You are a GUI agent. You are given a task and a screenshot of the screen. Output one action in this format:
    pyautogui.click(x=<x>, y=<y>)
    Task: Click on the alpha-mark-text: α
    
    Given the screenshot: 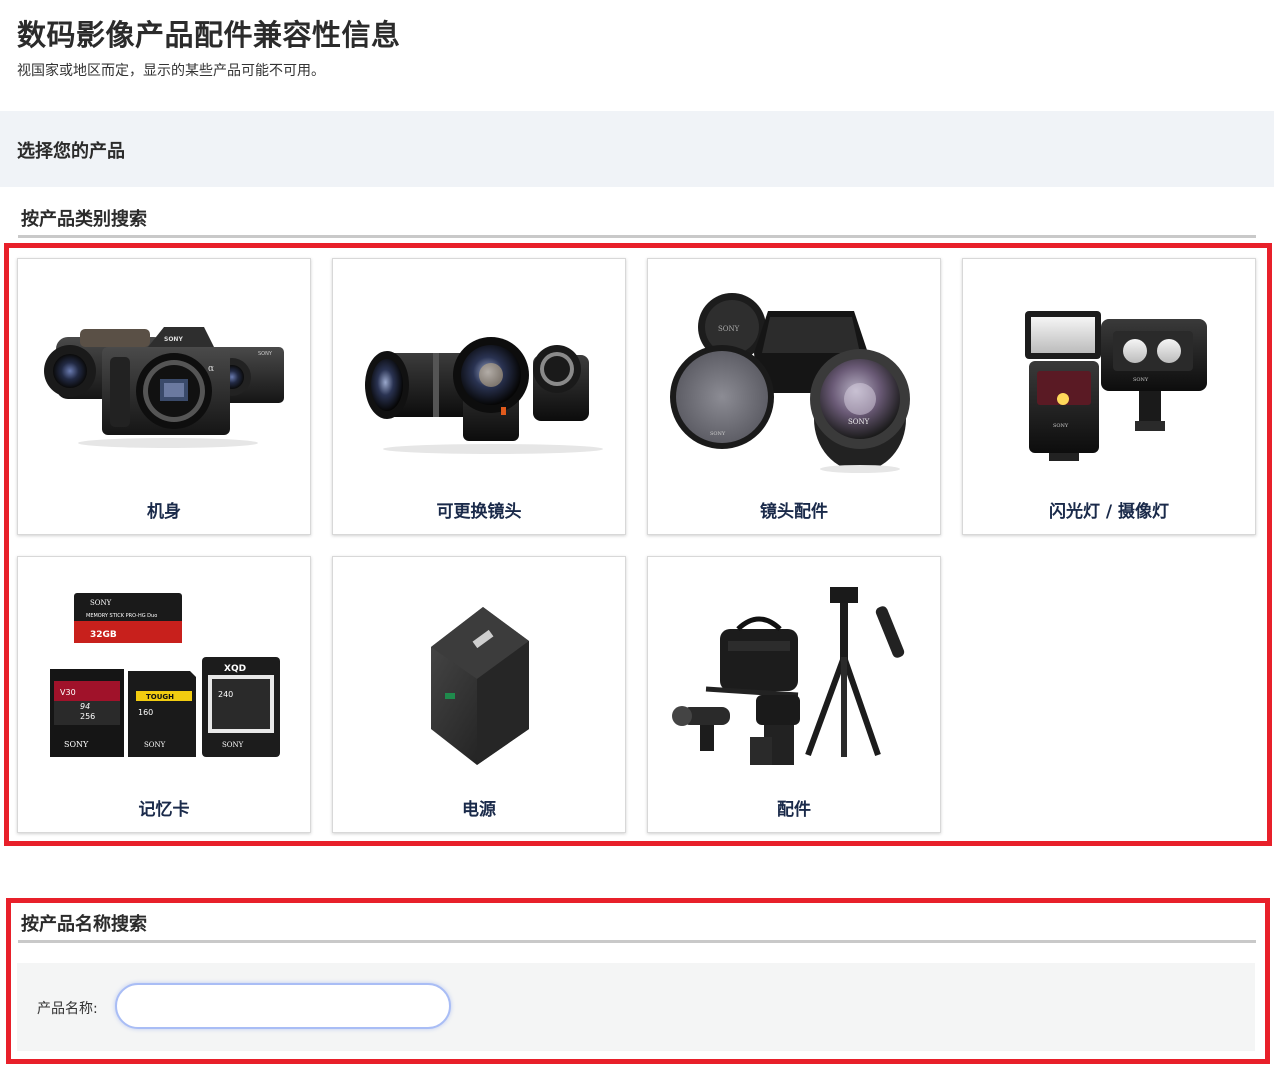 What is the action you would take?
    pyautogui.click(x=211, y=369)
    